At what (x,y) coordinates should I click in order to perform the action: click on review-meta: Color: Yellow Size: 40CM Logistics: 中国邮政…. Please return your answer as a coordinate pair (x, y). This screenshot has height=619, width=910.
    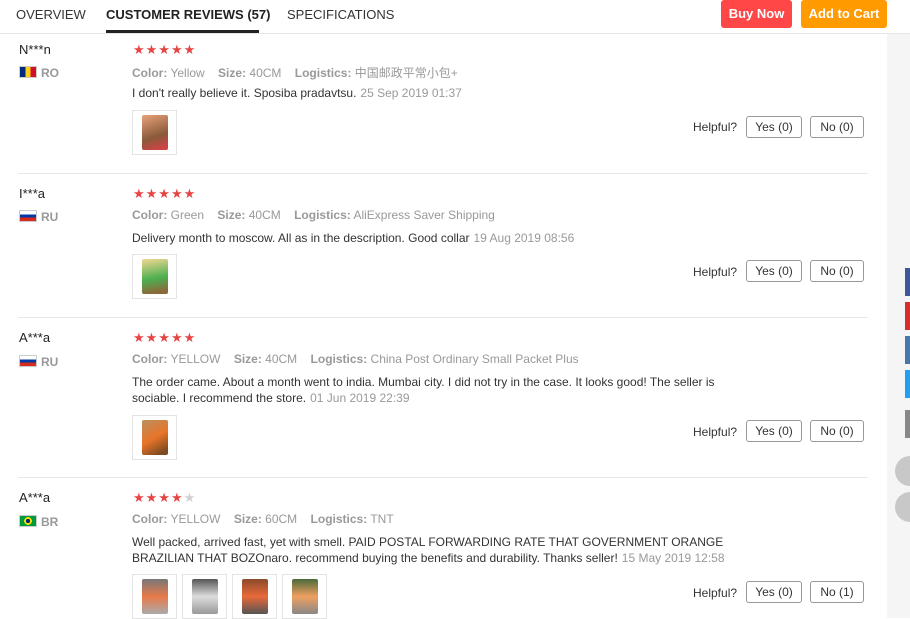
    Looking at the image, I should click on (295, 73).